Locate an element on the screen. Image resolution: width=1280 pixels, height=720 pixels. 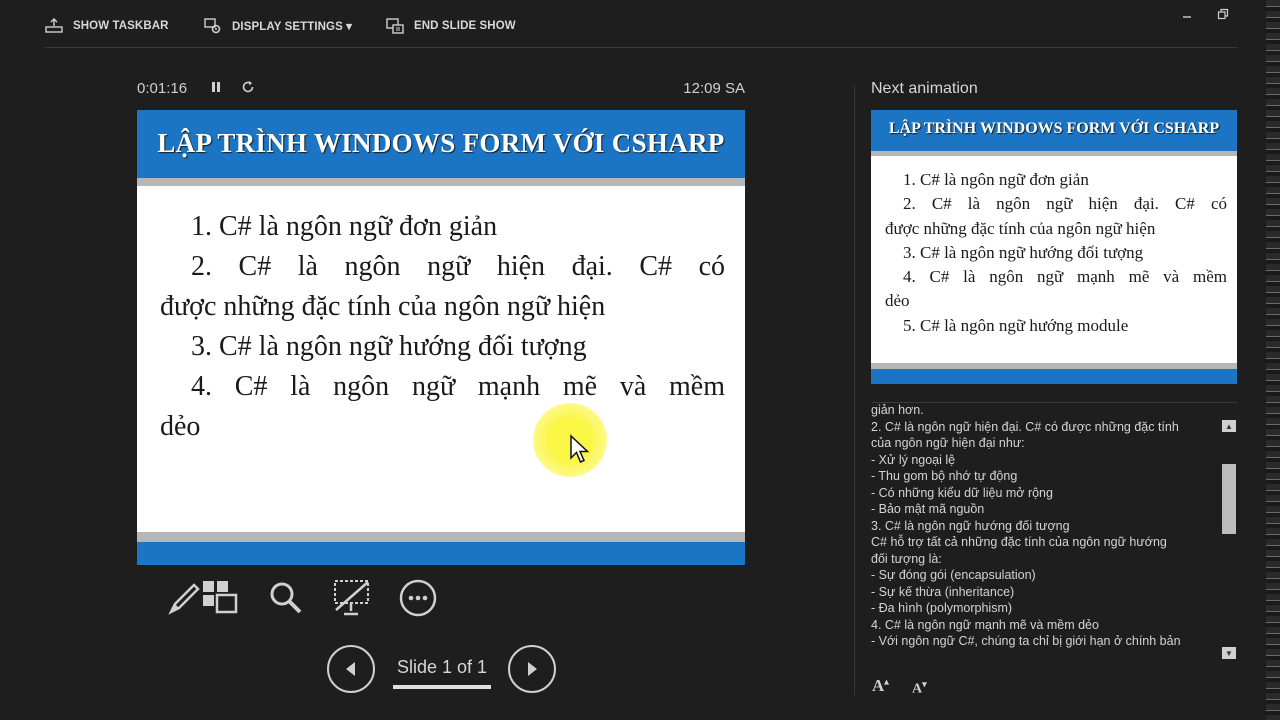
increase-font-label: A is located at coordinates (878, 685).